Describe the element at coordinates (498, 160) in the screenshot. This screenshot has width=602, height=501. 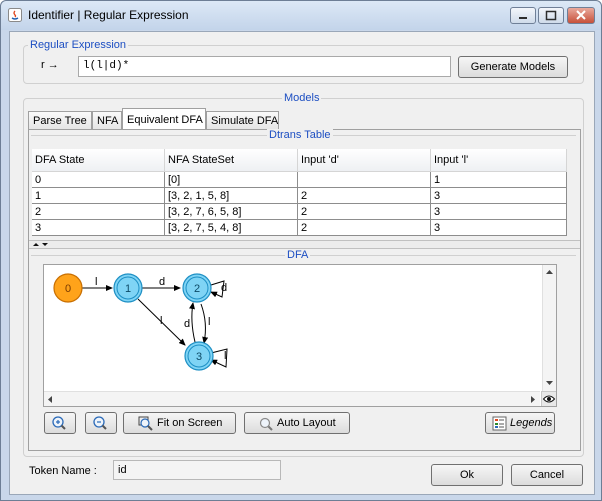
I see `column-header-input-l: Input 'l'` at that location.